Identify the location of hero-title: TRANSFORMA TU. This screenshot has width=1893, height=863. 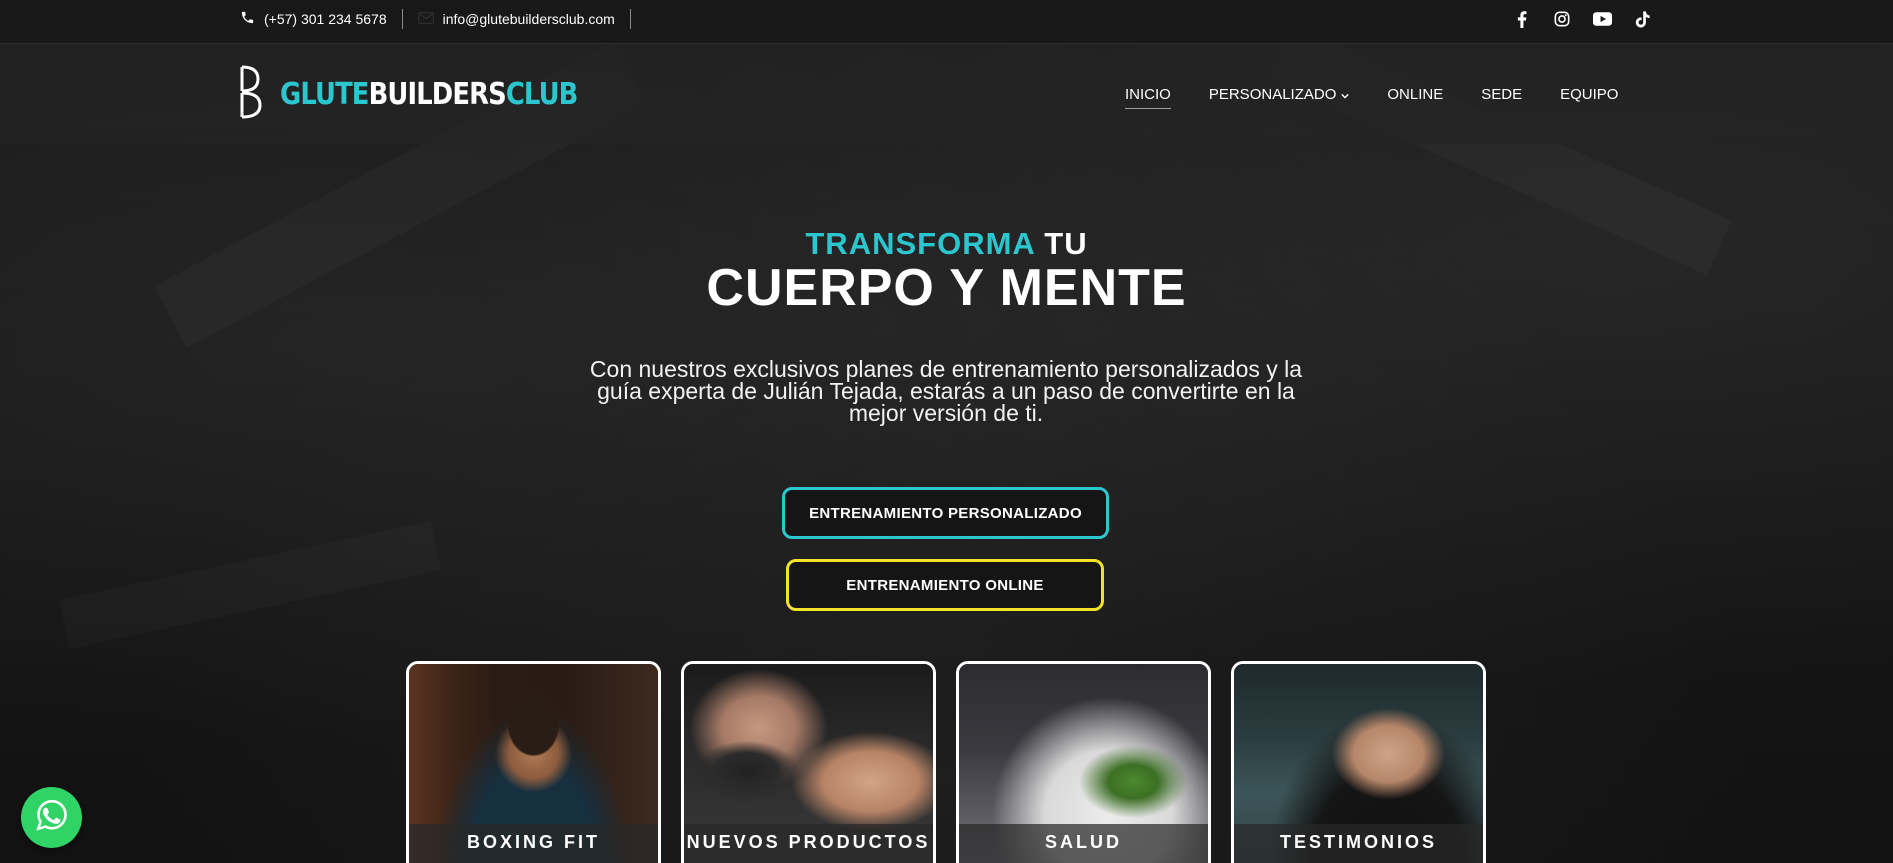
(946, 244).